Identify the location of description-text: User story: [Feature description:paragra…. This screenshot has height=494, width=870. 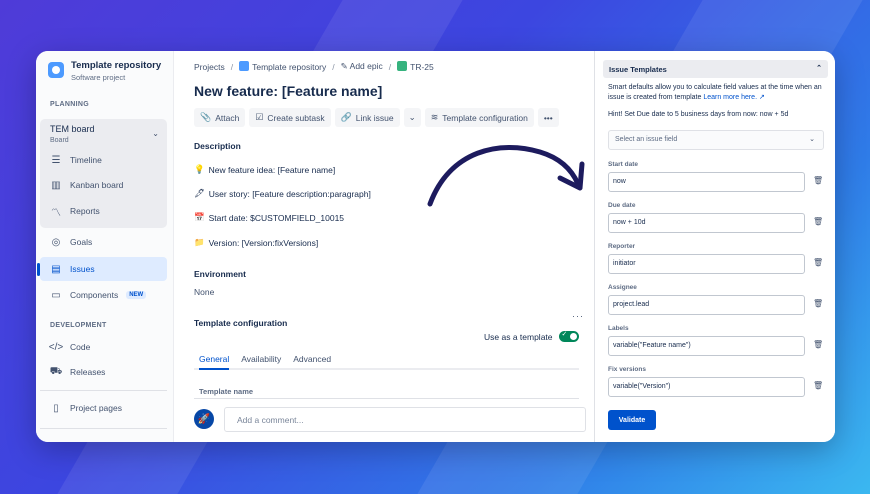
(289, 193).